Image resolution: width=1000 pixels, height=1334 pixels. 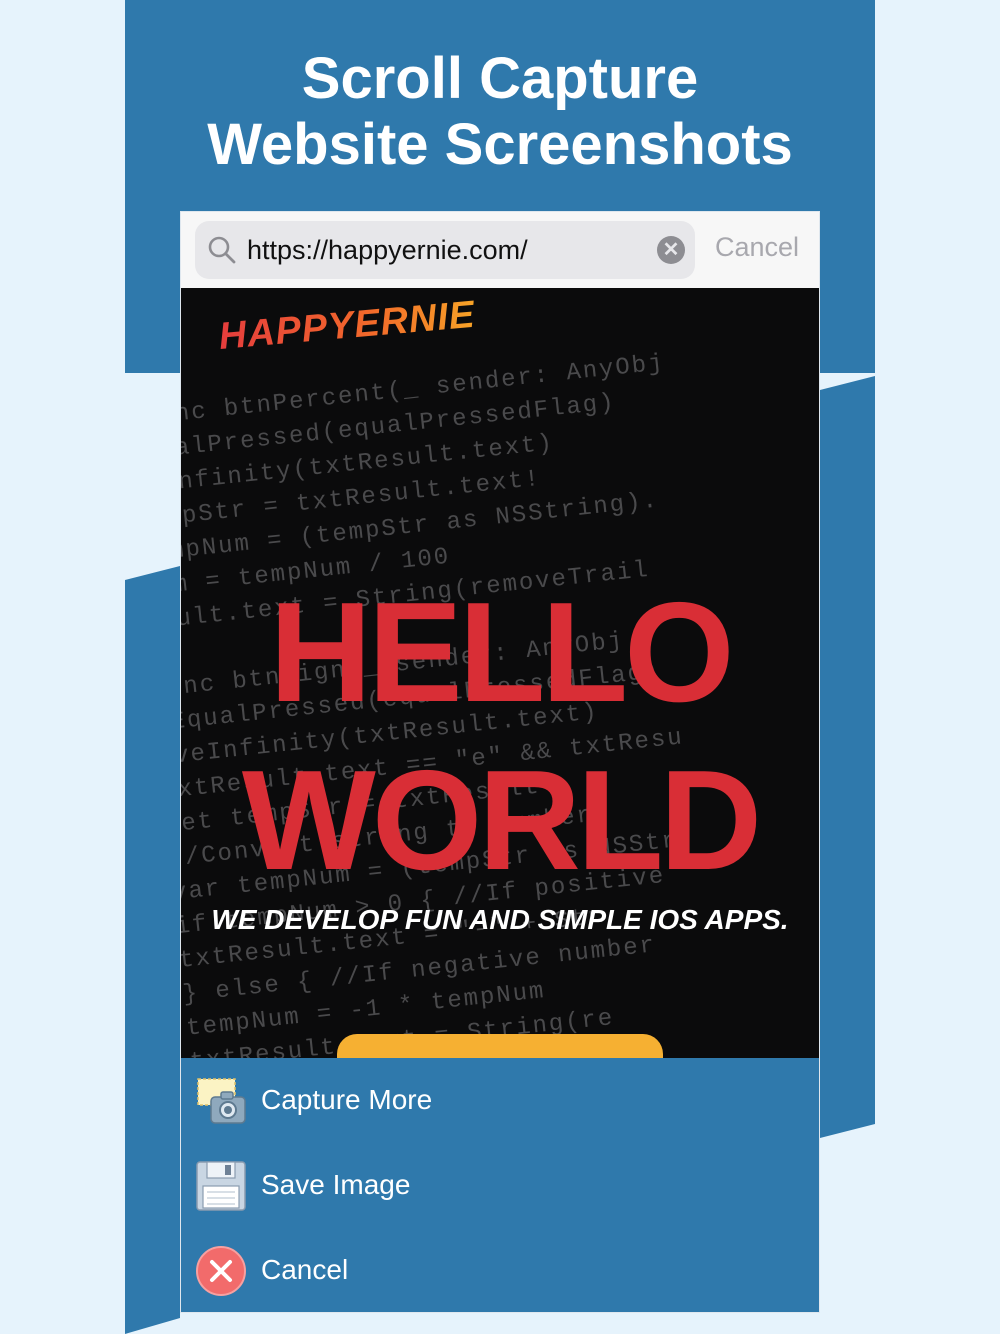 I want to click on search-bar: ✕ Cancel, so click(x=500, y=250).